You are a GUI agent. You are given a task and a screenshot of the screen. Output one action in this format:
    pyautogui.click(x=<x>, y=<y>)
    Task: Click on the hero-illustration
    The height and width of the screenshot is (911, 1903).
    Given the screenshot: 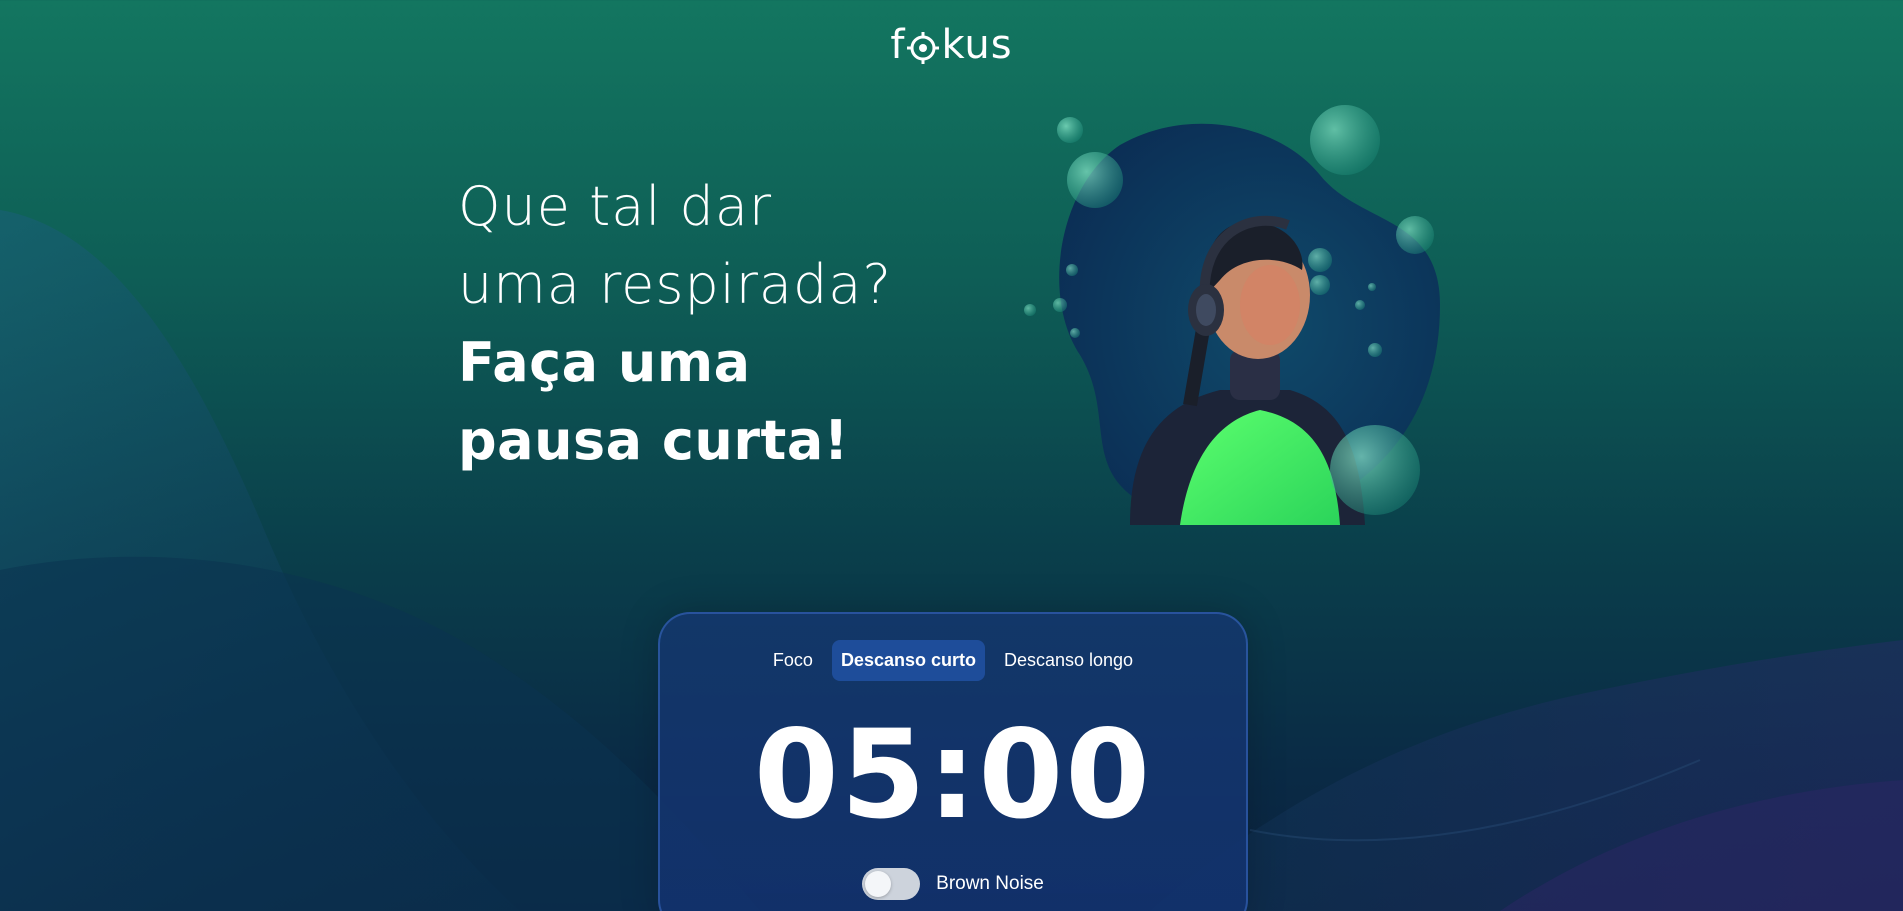 What is the action you would take?
    pyautogui.click(x=1232, y=315)
    